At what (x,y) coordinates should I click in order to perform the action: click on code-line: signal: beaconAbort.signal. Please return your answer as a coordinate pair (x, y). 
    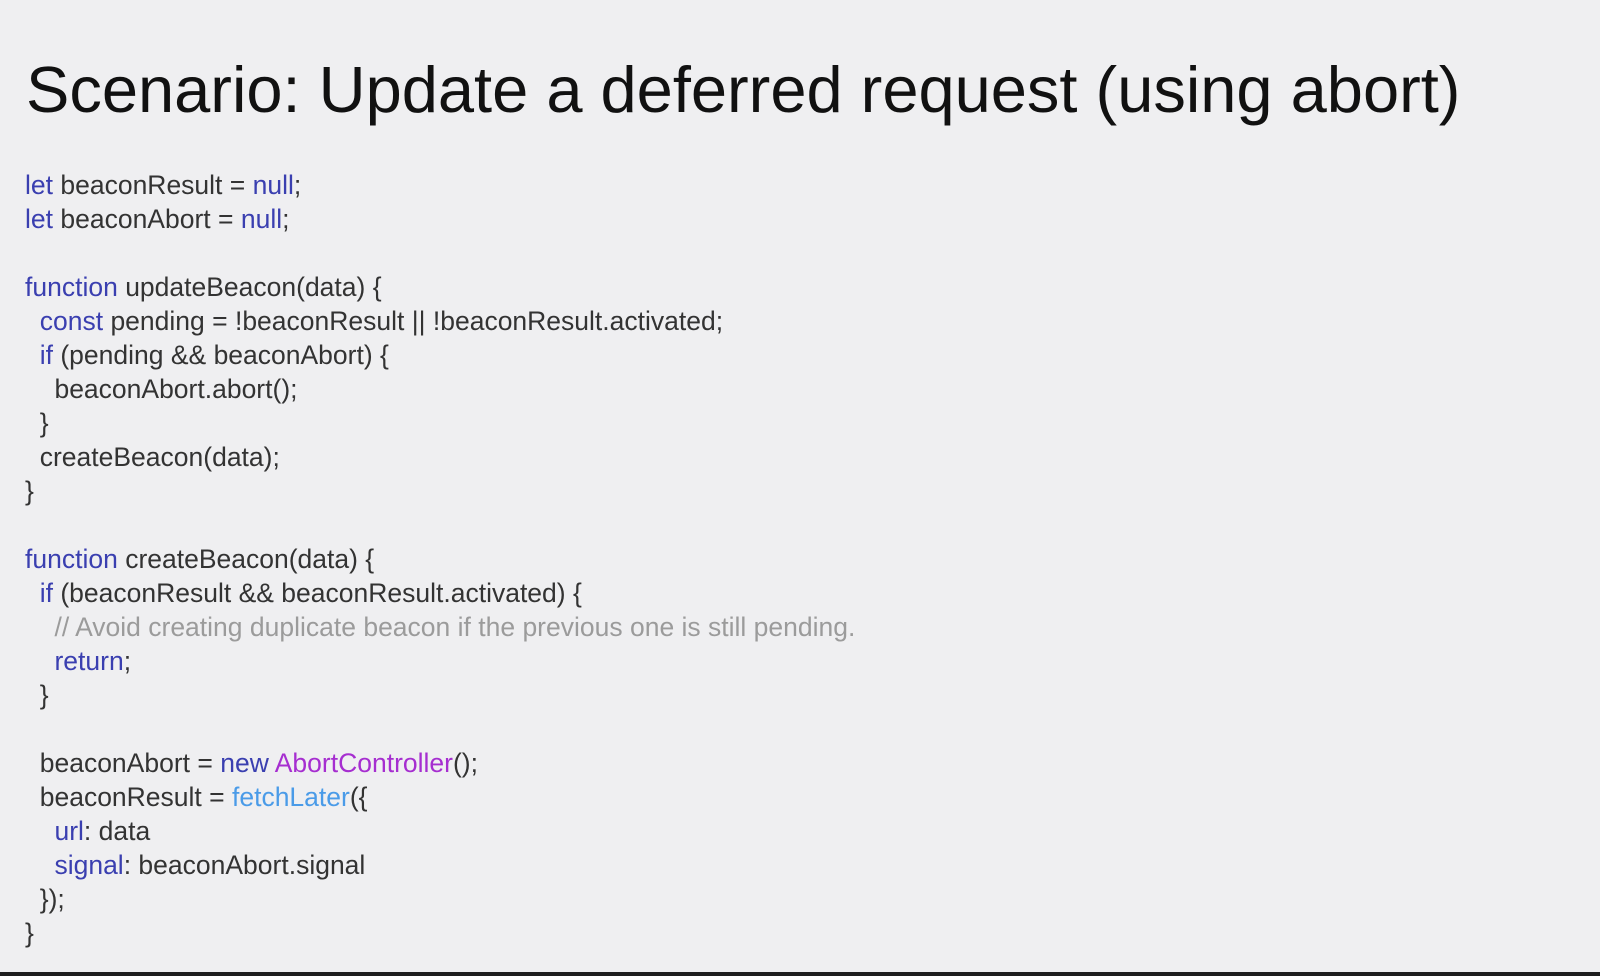
    Looking at the image, I should click on (440, 865).